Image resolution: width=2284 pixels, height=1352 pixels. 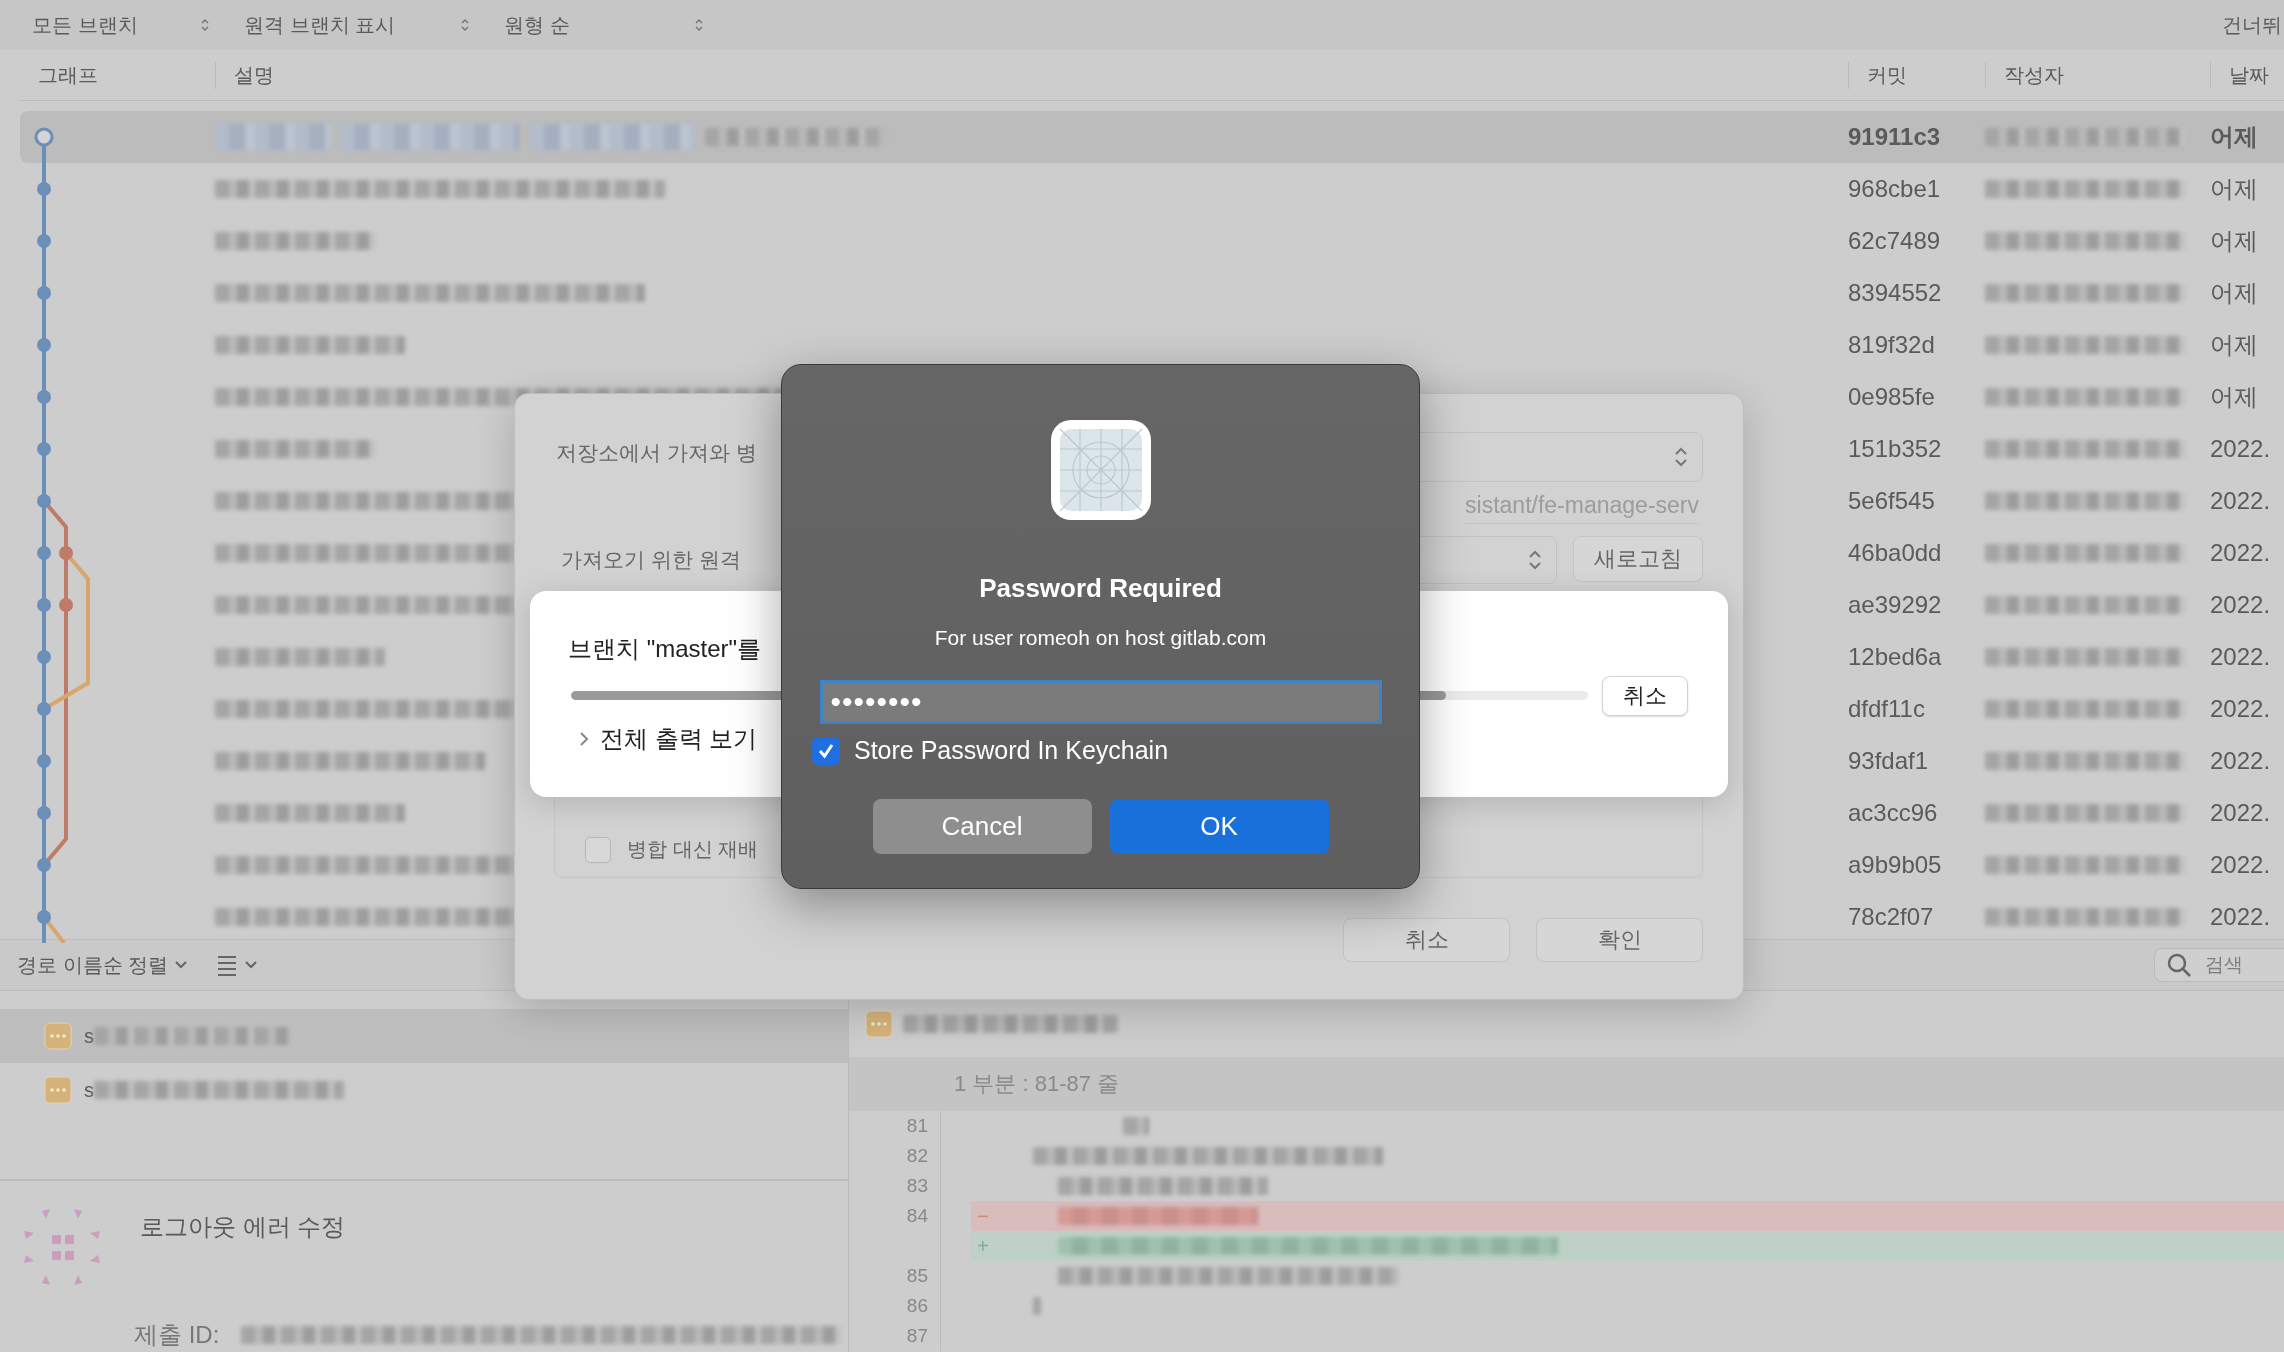 What do you see at coordinates (983, 1215) in the screenshot?
I see `diff-marker: −` at bounding box center [983, 1215].